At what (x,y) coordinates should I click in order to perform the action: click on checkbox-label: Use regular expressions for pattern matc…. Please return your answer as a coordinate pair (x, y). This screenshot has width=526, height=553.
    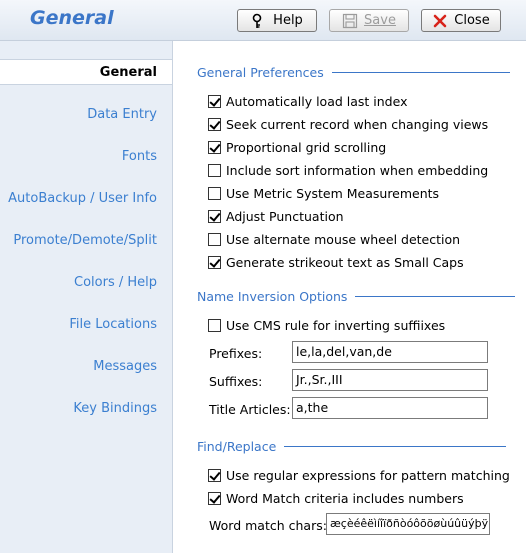
    Looking at the image, I should click on (368, 475).